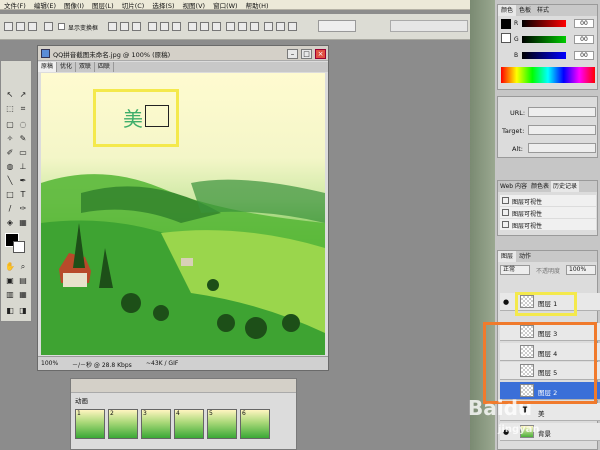 The width and height of the screenshot is (600, 450). Describe the element at coordinates (48, 67) in the screenshot. I see `tab-original: 原稿` at that location.